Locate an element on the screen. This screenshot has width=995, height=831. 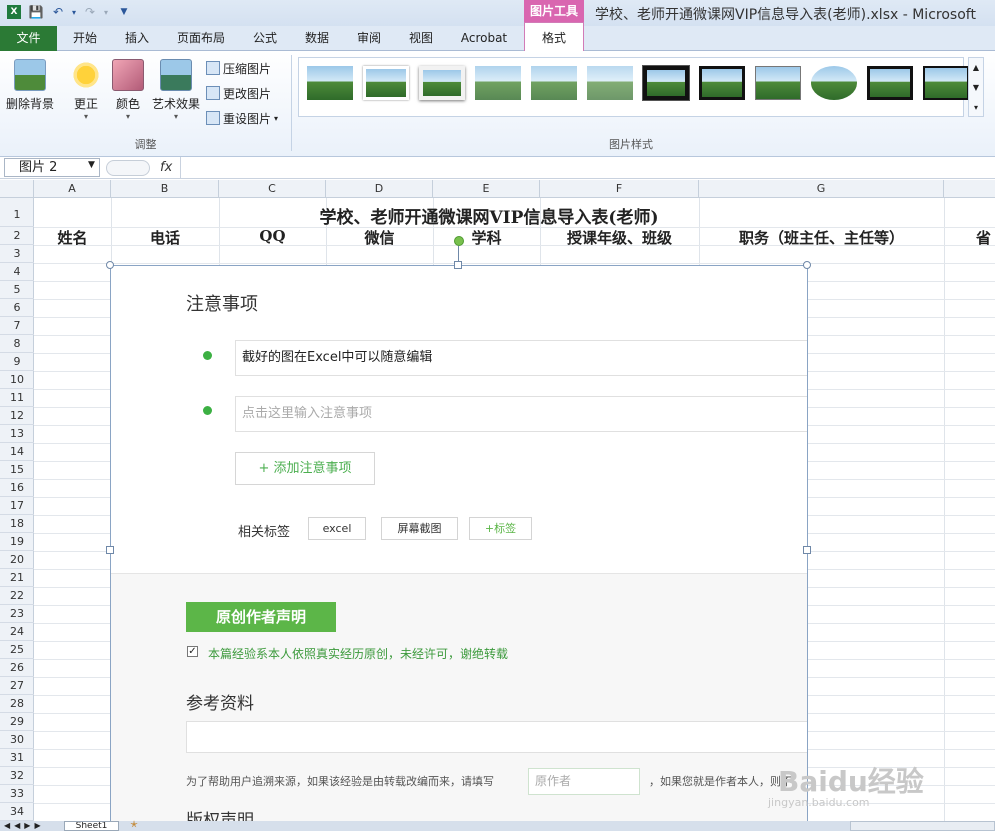
row-header: 4 is located at coordinates (17, 272).